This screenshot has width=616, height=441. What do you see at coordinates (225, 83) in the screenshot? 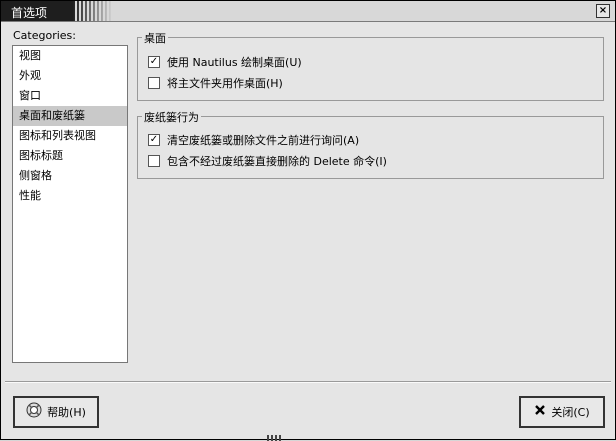
I see `option-home-as-desktop-label: 将主文件夹用作桌面(H)` at bounding box center [225, 83].